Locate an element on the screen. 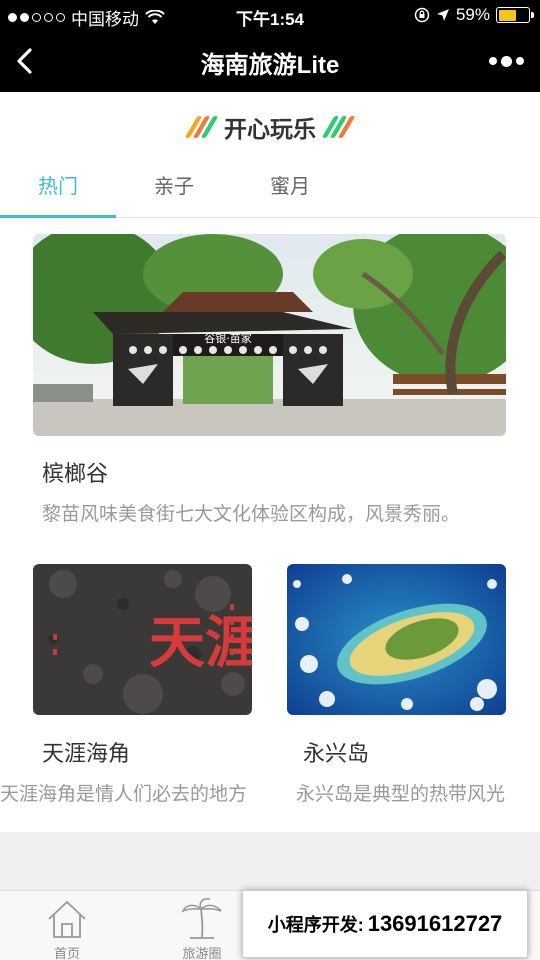 This screenshot has height=960, width=540. status-bar: 中国移动 下午1:54 59% is located at coordinates (270, 15).